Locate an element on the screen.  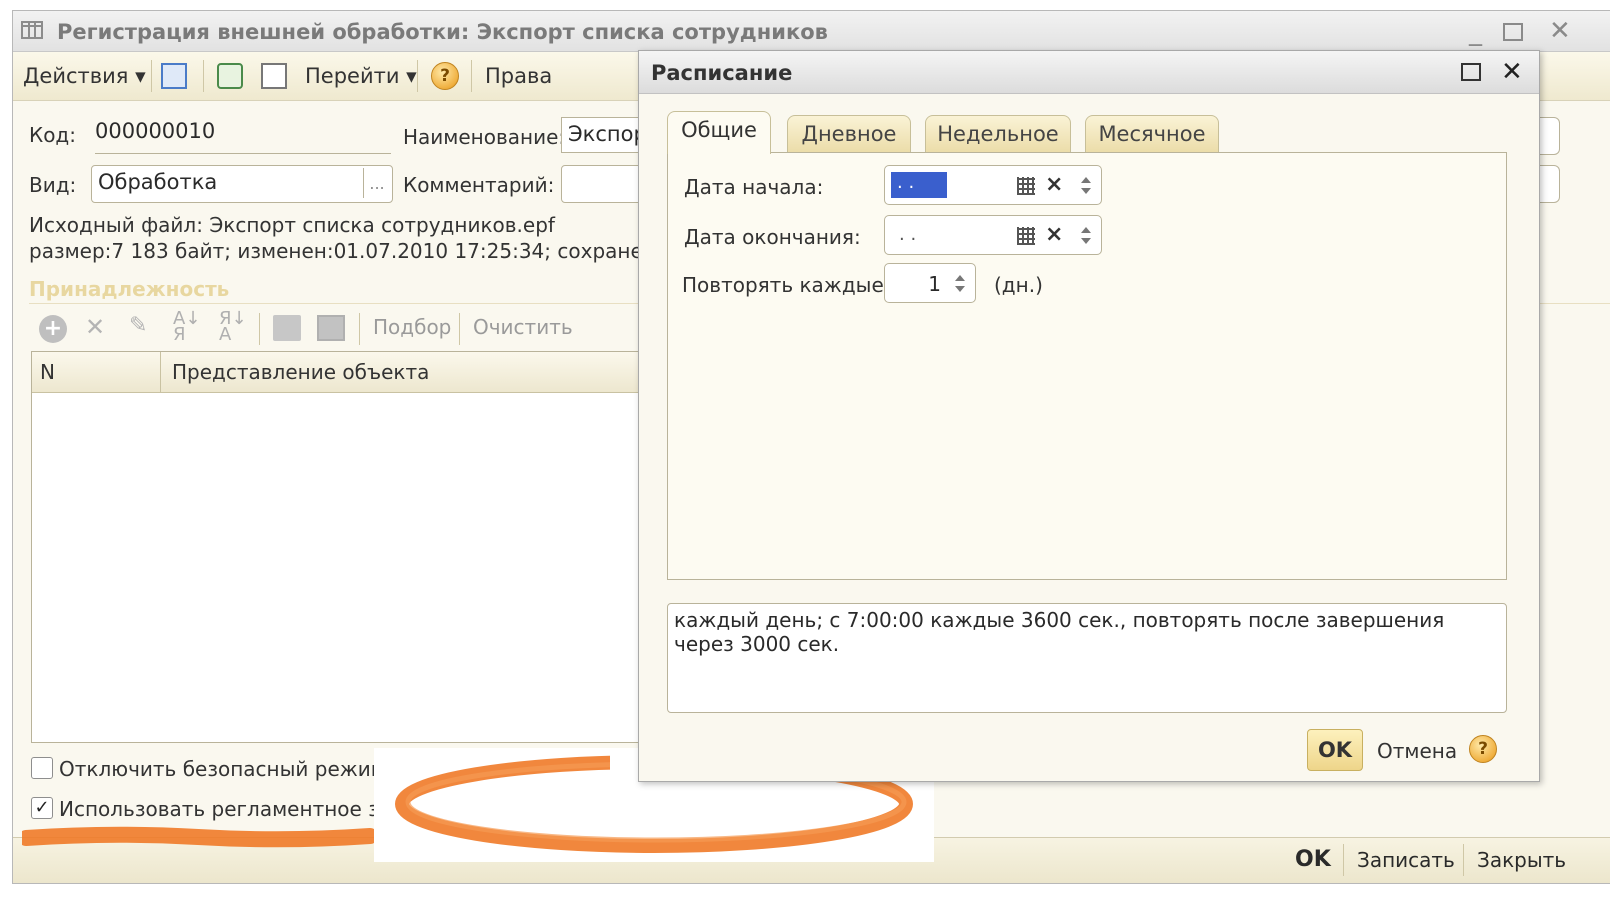
add-row-icon: + is located at coordinates (53, 329).